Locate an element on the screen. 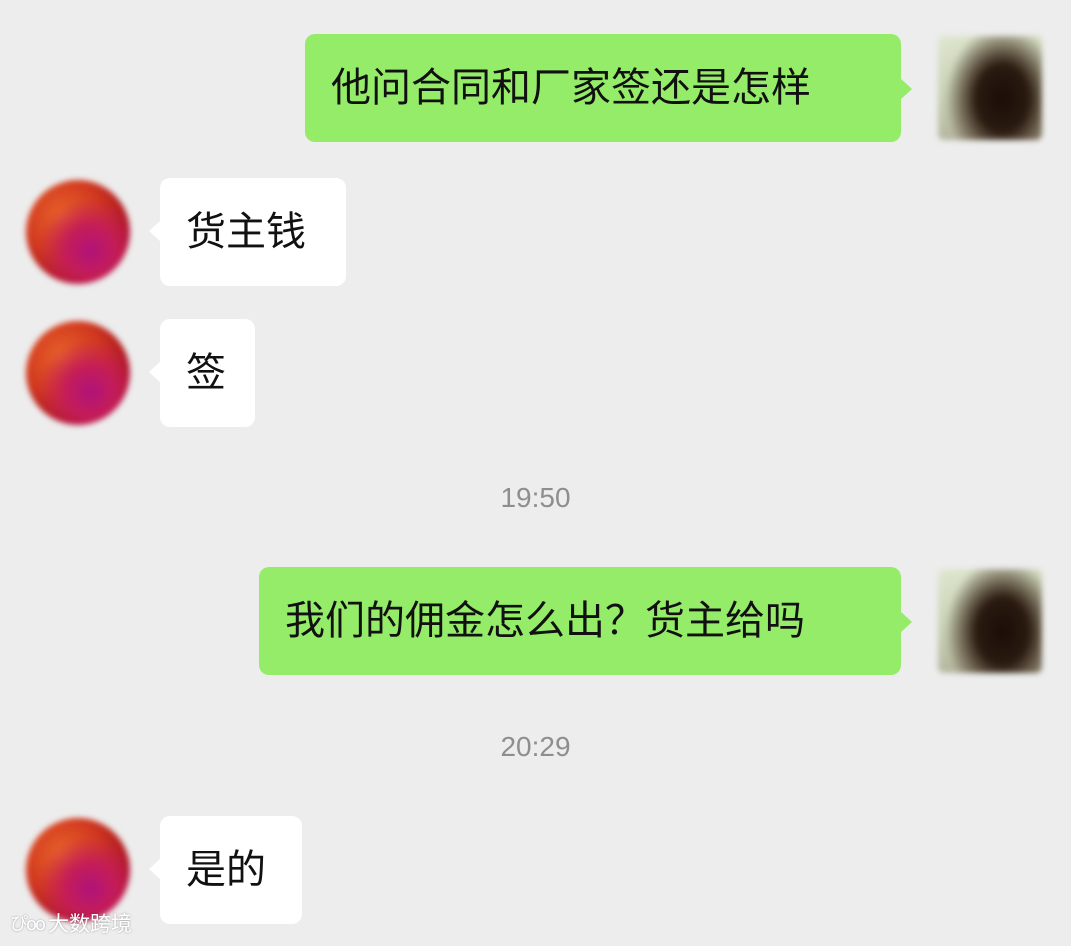 The height and width of the screenshot is (946, 1071). message-bubble-other: 签 is located at coordinates (207, 373).